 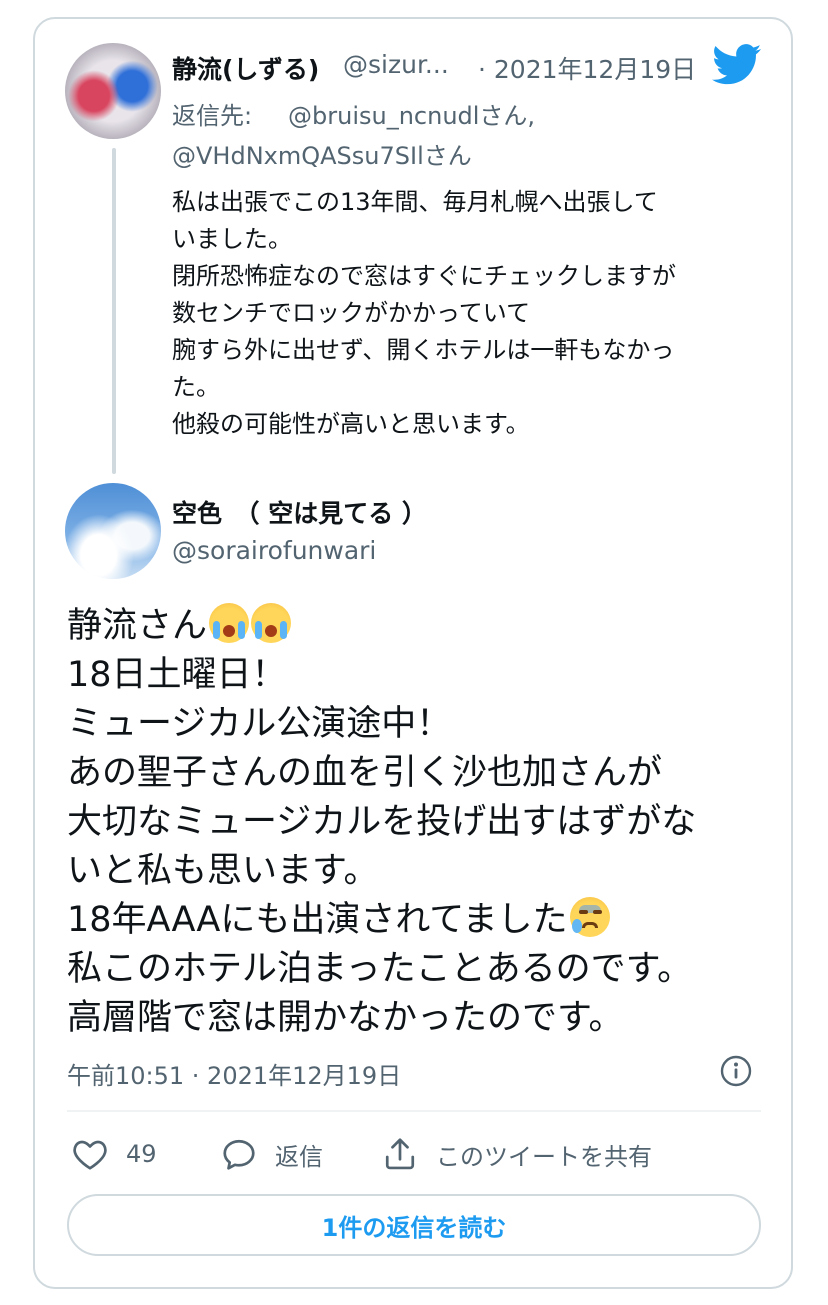 I want to click on parent-display-name: 静流(しずる), so click(x=245, y=68).